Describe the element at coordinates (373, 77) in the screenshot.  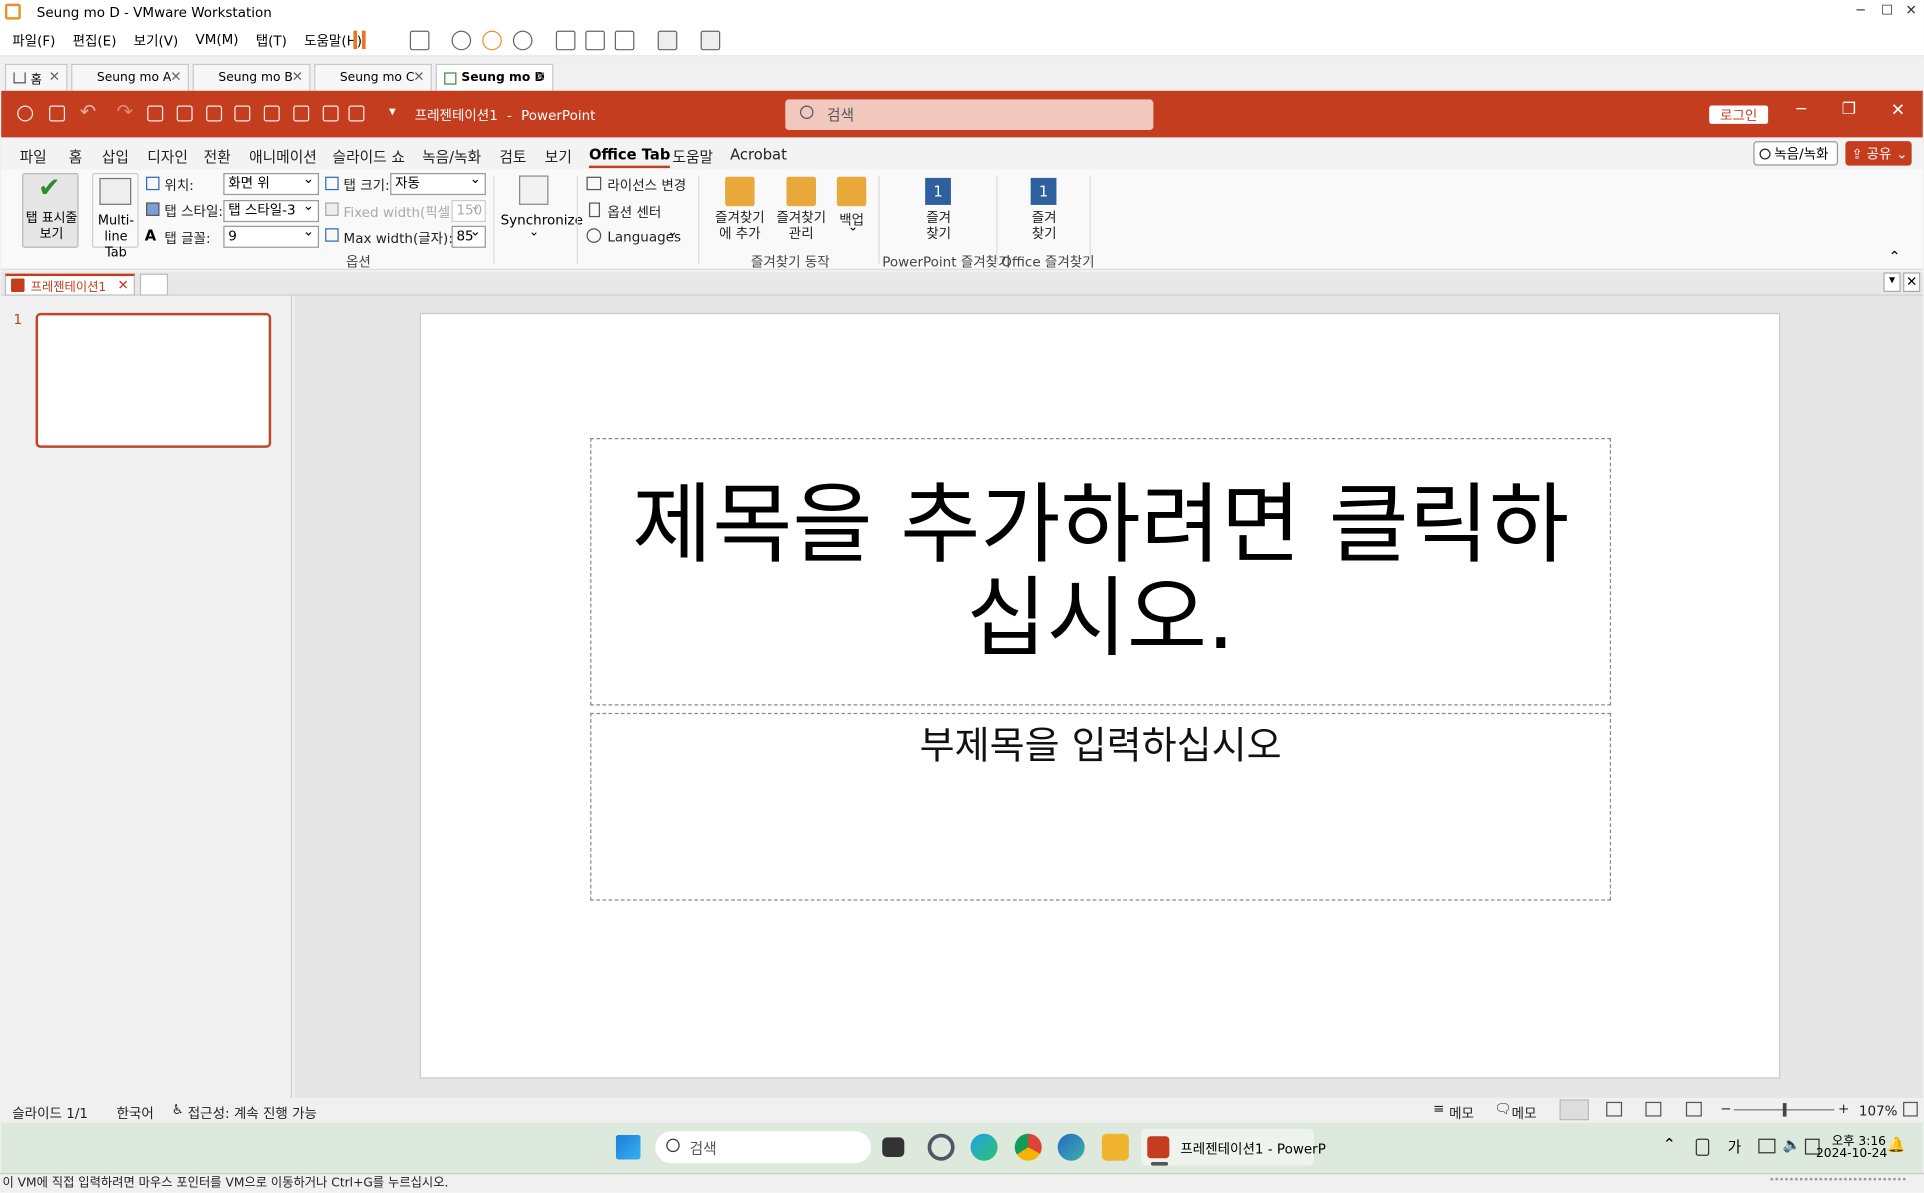
I see `tab-seung-mo-c: Seung mo C ✕` at that location.